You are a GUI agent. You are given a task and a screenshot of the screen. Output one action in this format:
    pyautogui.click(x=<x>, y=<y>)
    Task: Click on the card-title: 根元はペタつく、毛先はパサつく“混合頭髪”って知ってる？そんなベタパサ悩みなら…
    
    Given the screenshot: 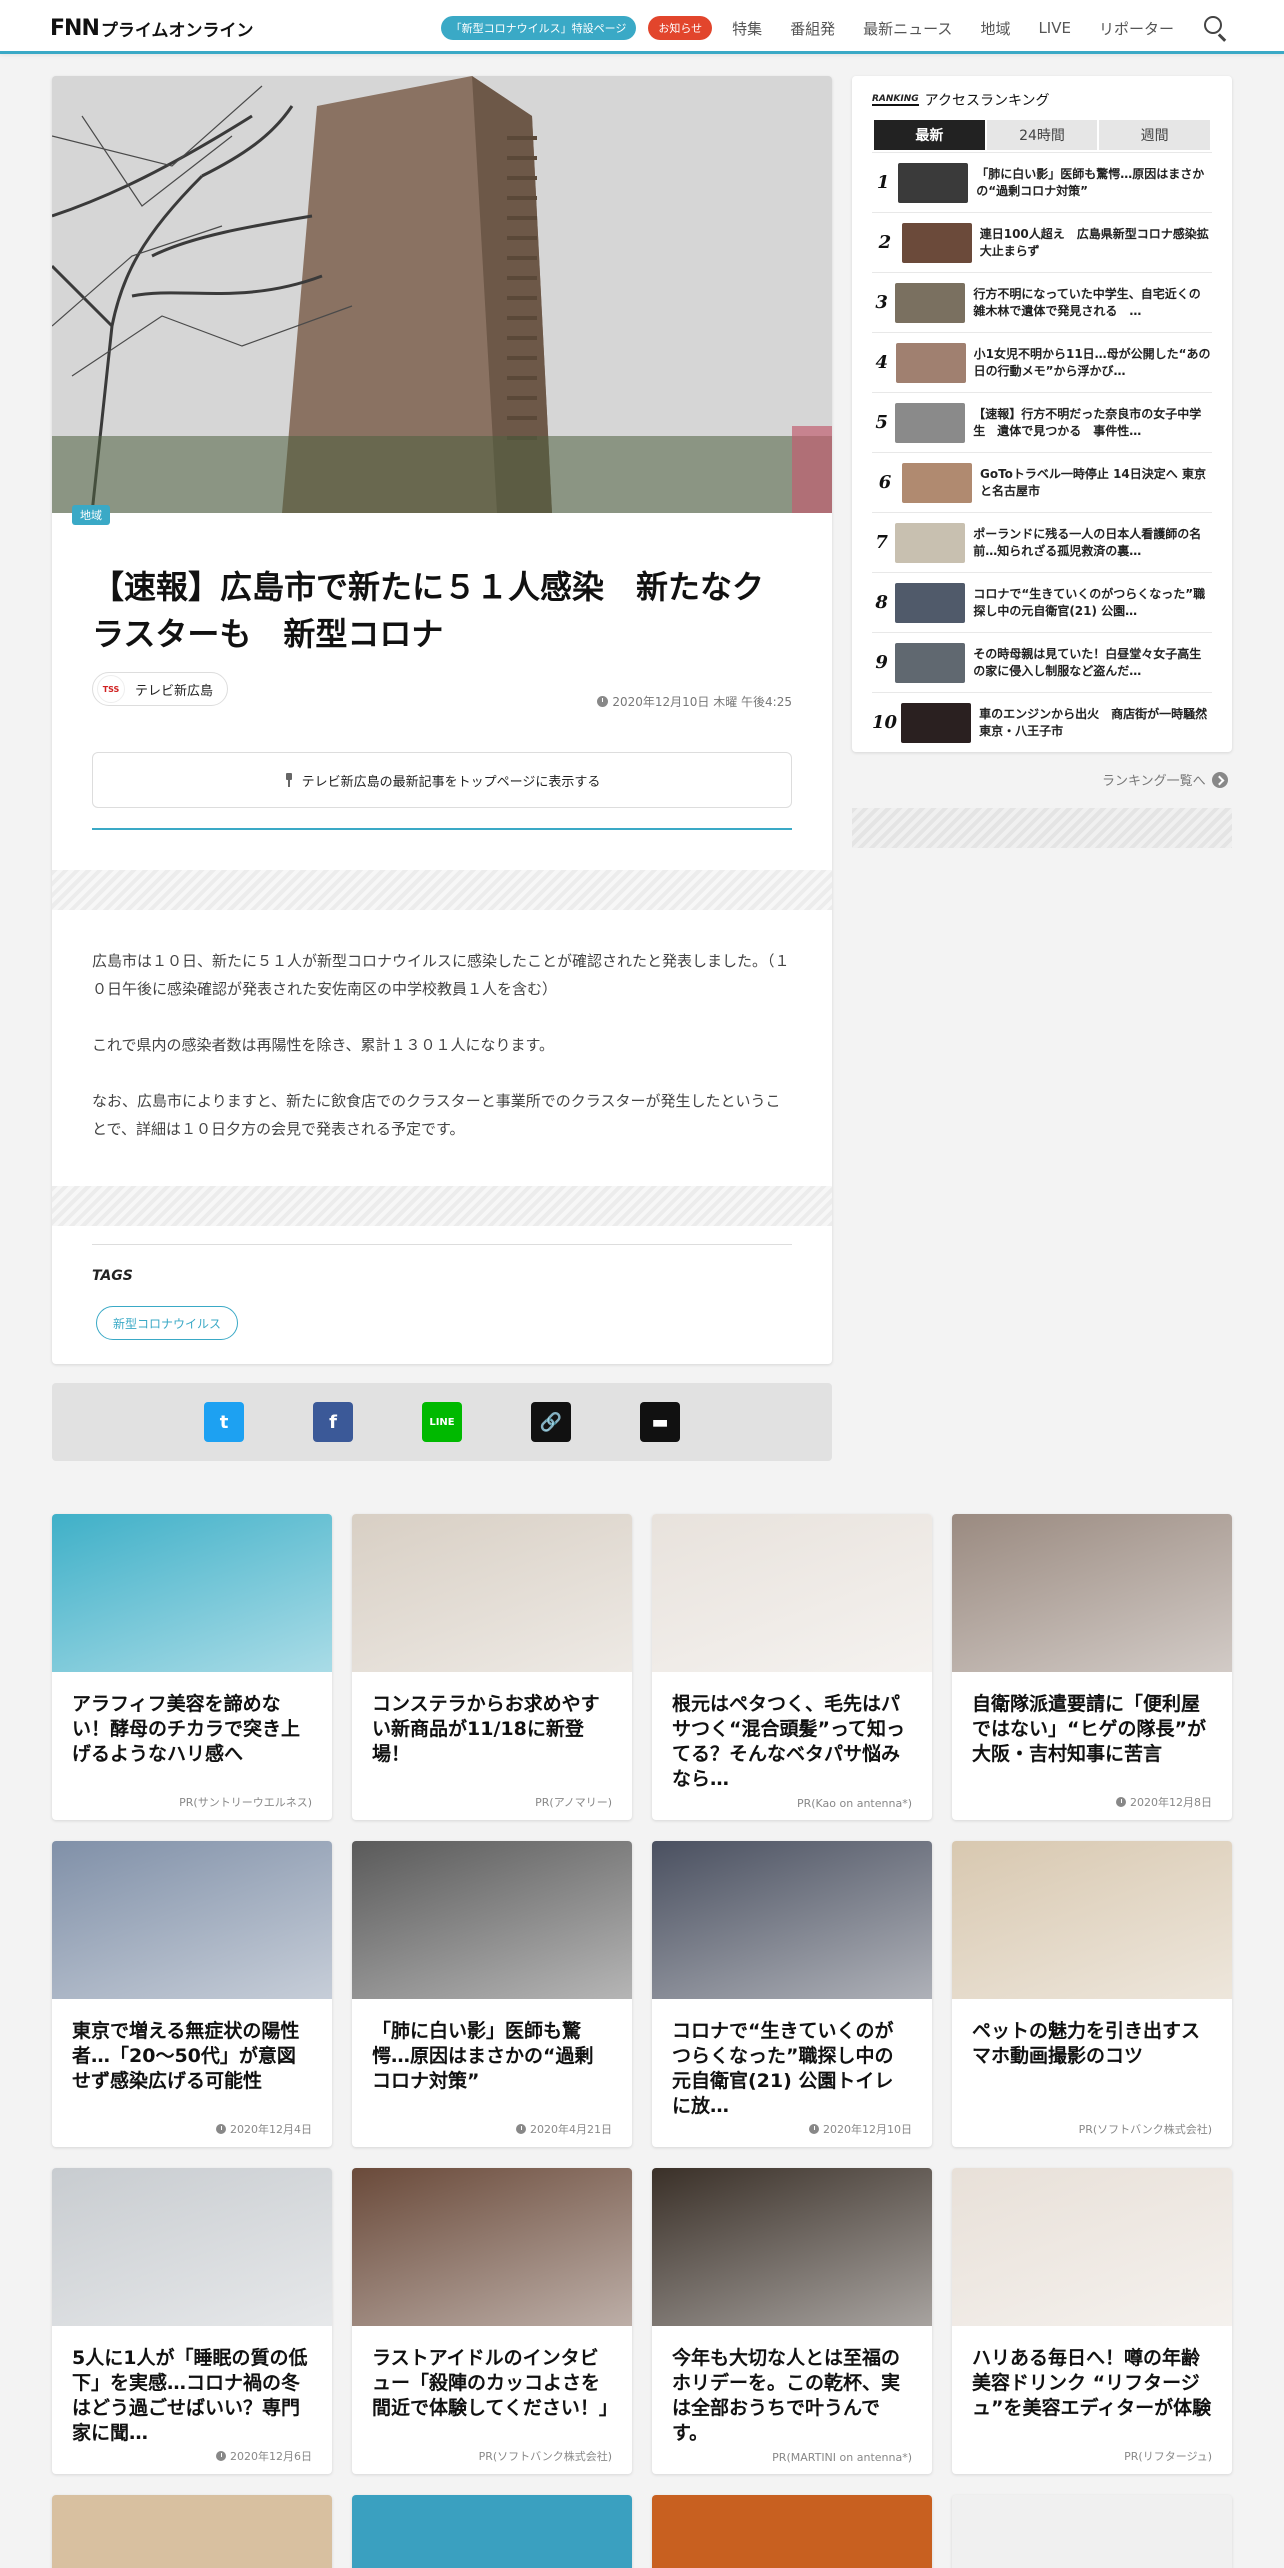 What is the action you would take?
    pyautogui.click(x=789, y=1741)
    